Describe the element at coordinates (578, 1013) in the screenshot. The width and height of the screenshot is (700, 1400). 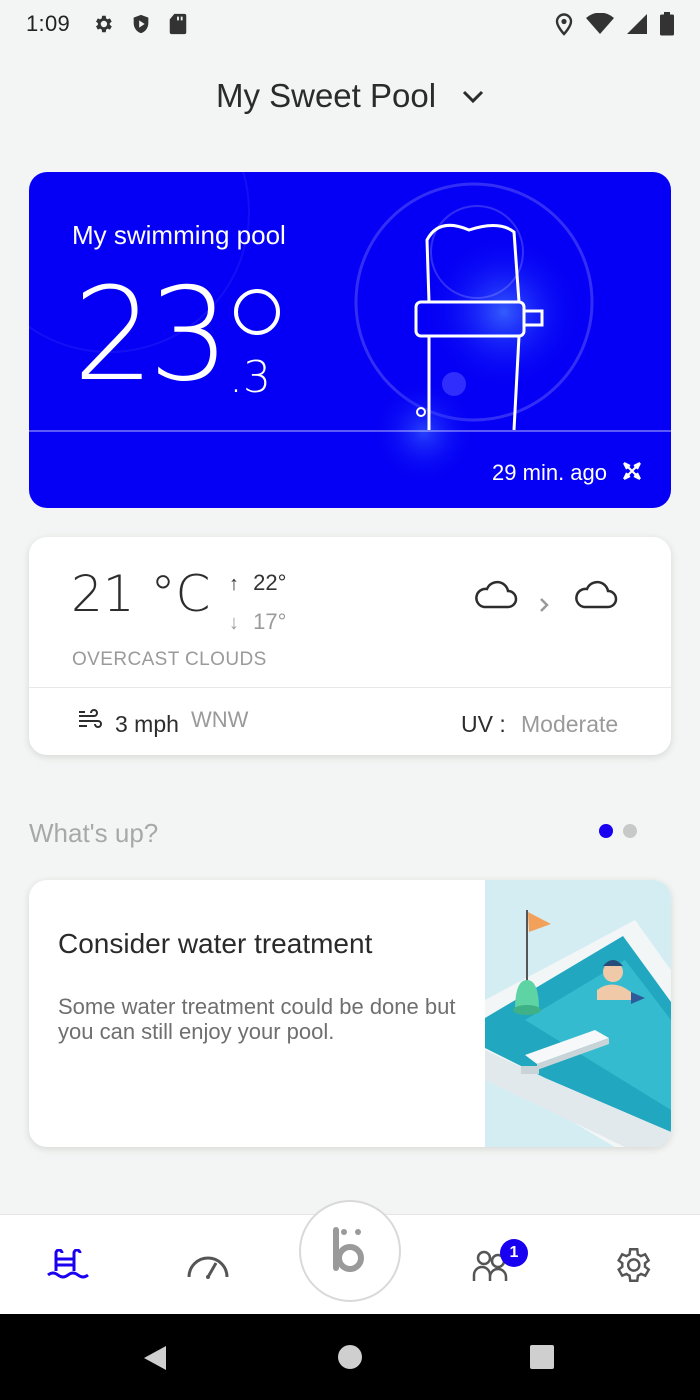
I see `pool-illustration` at that location.